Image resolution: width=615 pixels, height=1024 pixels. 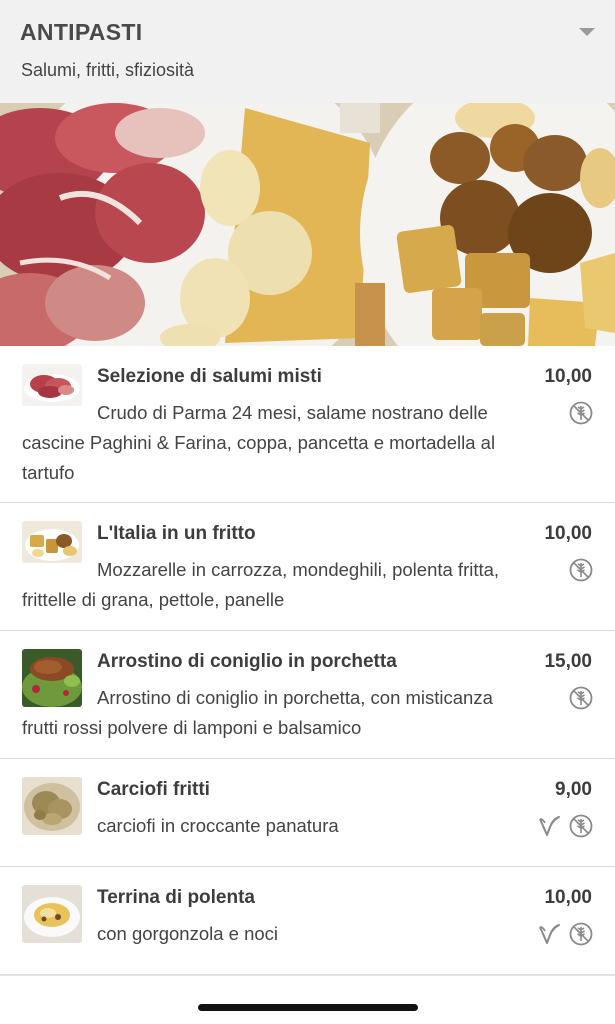 What do you see at coordinates (587, 32) in the screenshot?
I see `chevron-down-icon` at bounding box center [587, 32].